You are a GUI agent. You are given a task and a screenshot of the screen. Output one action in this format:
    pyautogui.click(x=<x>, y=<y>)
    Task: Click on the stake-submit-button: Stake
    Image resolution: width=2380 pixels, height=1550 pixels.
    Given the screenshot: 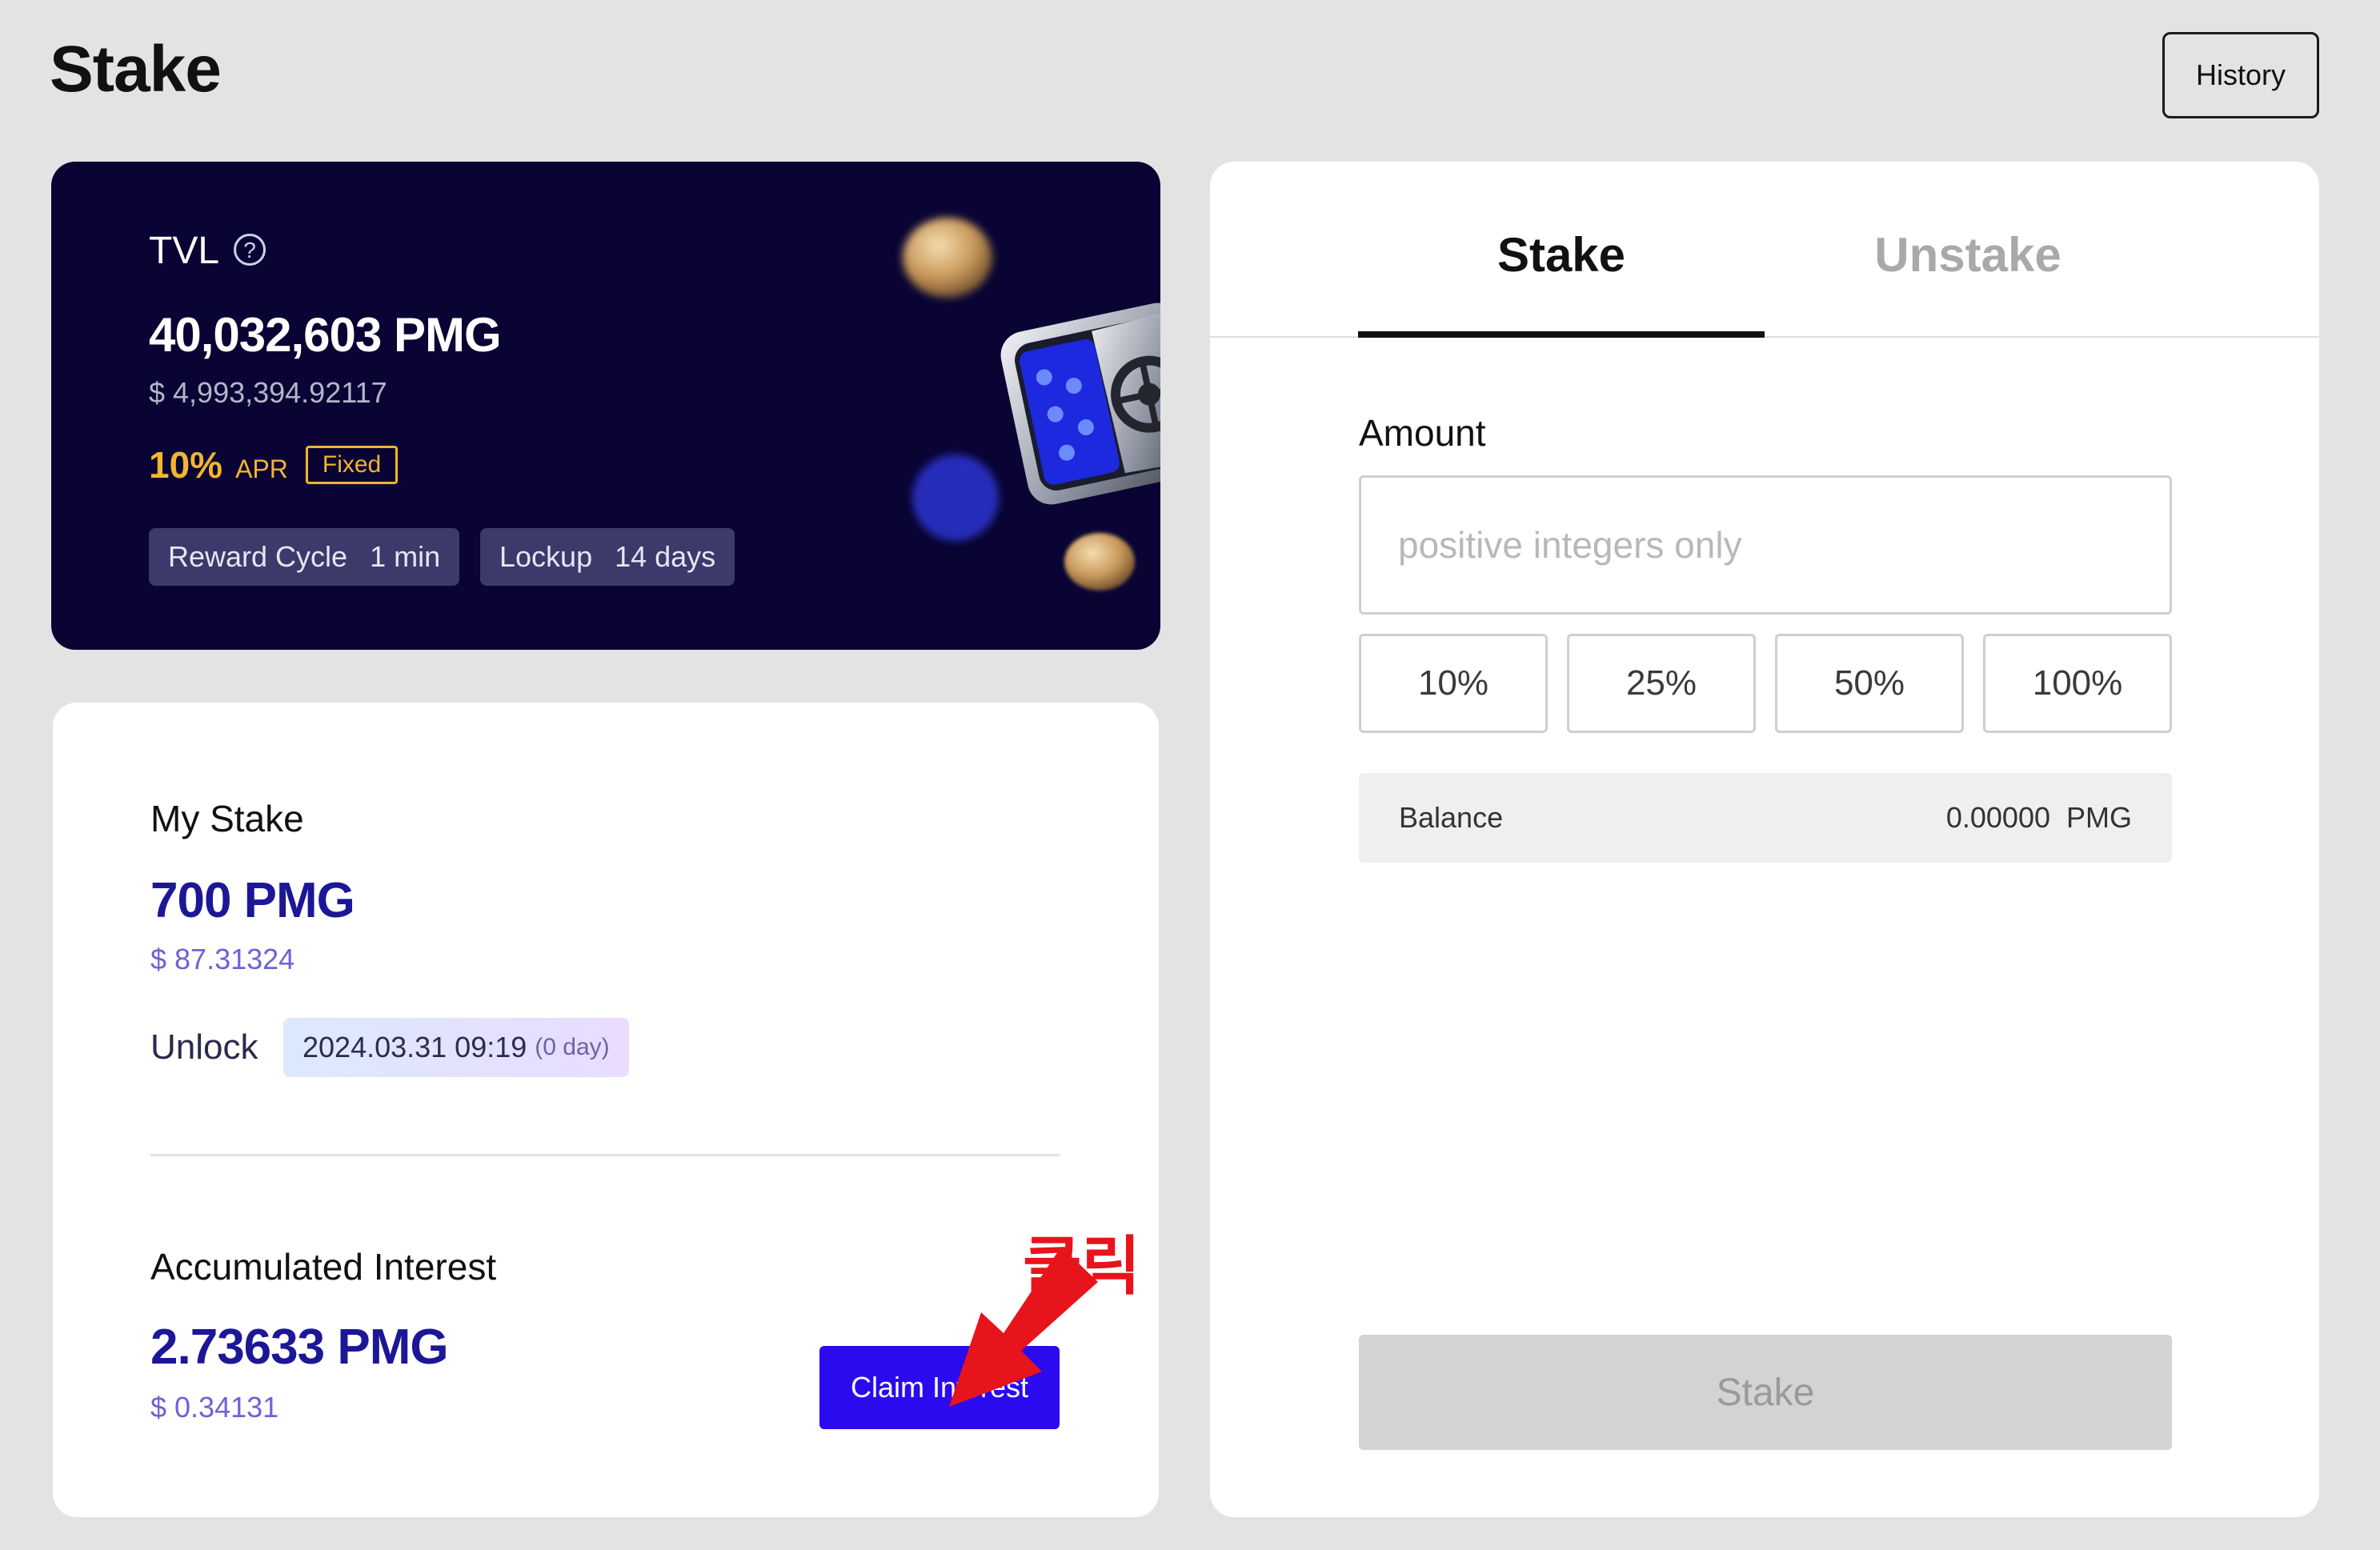 What is the action you would take?
    pyautogui.click(x=1765, y=1393)
    